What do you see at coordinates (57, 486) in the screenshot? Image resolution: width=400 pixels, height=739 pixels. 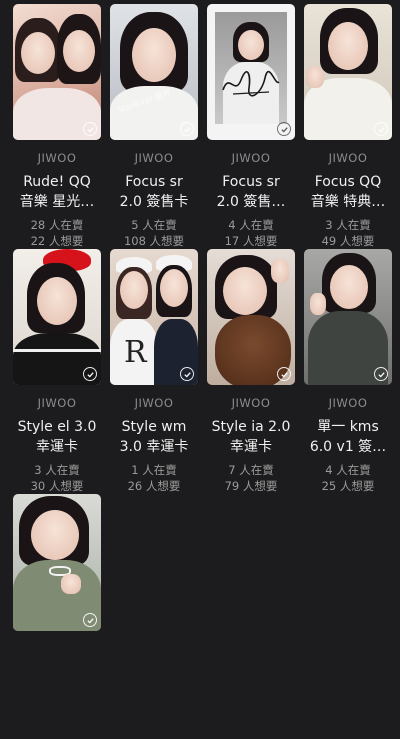 I see `wanters-count: 30 人想要` at bounding box center [57, 486].